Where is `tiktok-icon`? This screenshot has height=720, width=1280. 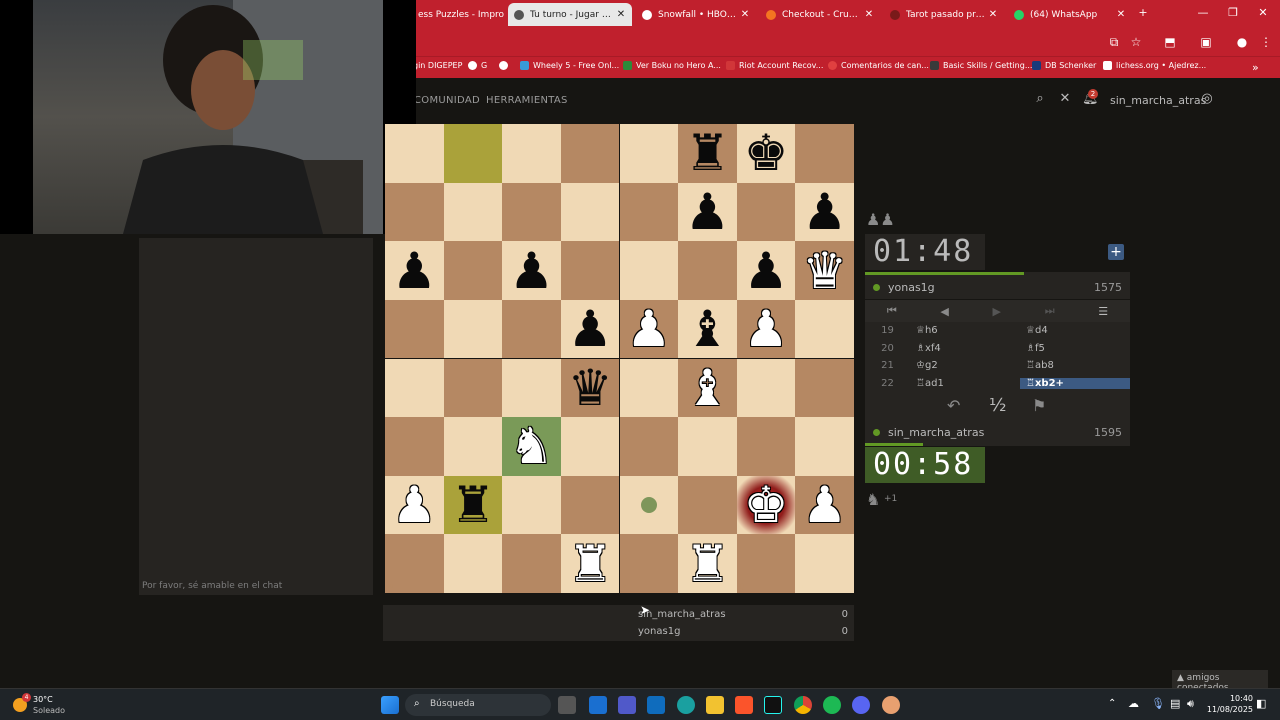 tiktok-icon is located at coordinates (773, 705).